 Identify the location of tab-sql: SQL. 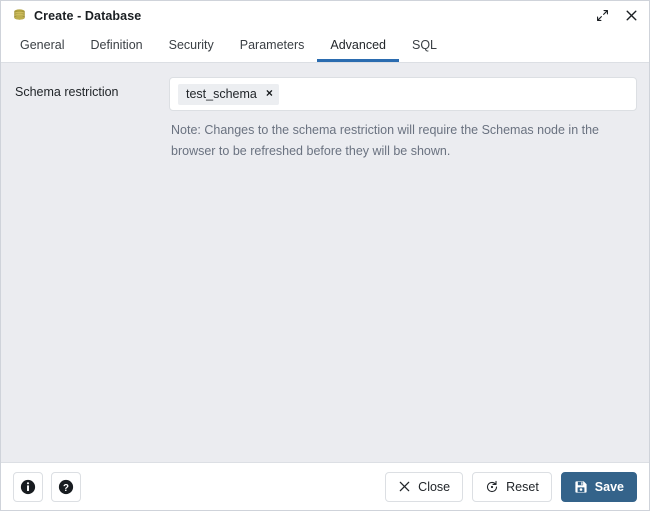
(424, 46).